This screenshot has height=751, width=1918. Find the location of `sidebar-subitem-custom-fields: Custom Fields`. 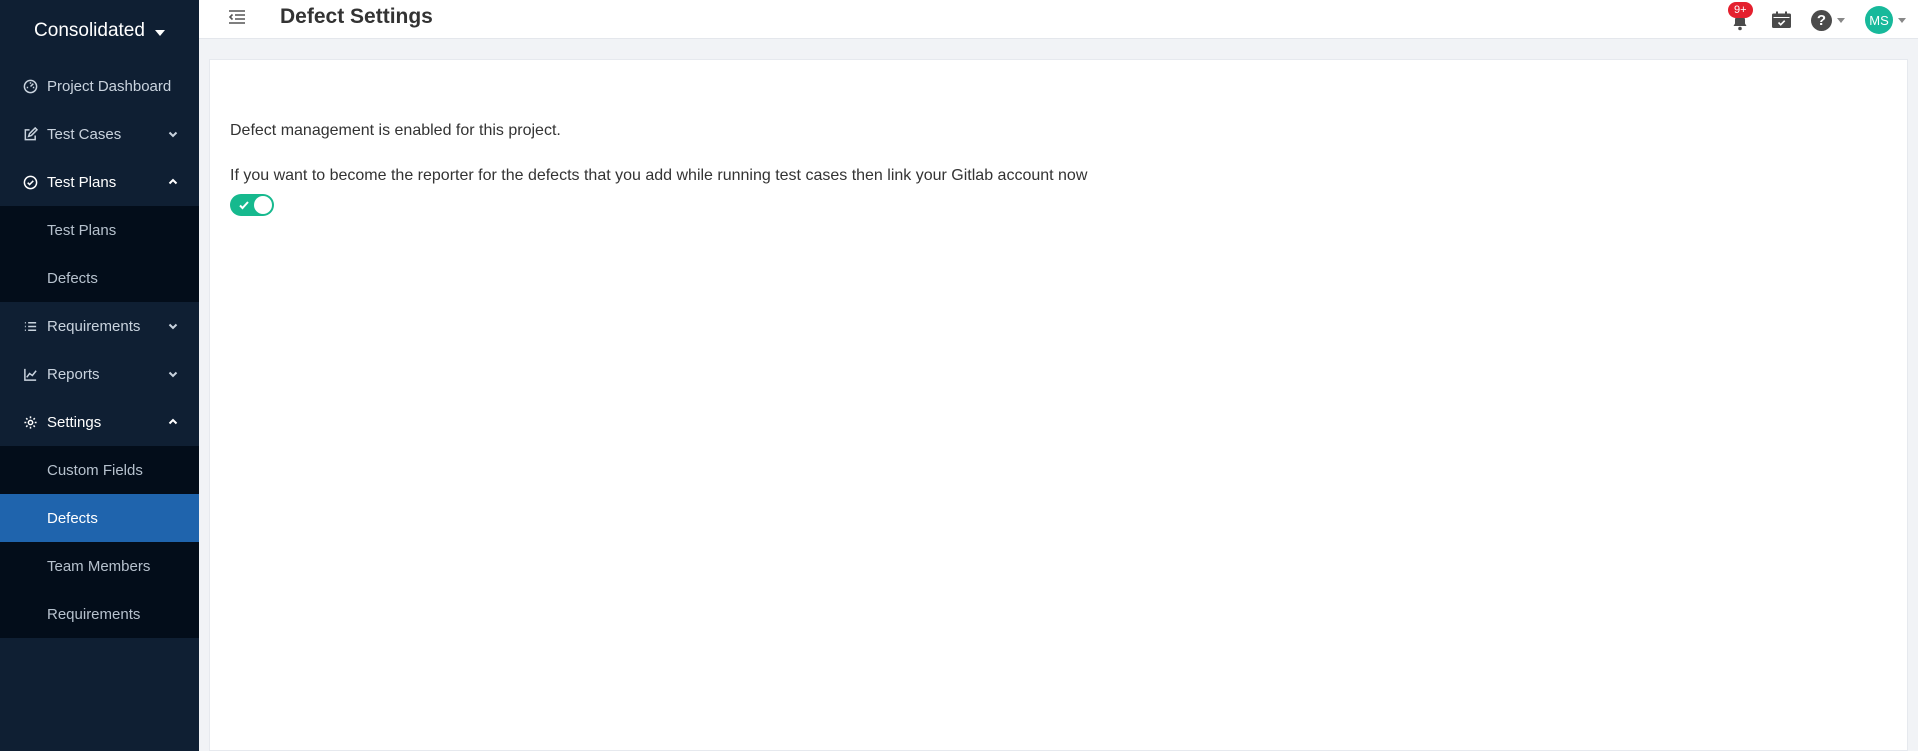

sidebar-subitem-custom-fields: Custom Fields is located at coordinates (99, 470).